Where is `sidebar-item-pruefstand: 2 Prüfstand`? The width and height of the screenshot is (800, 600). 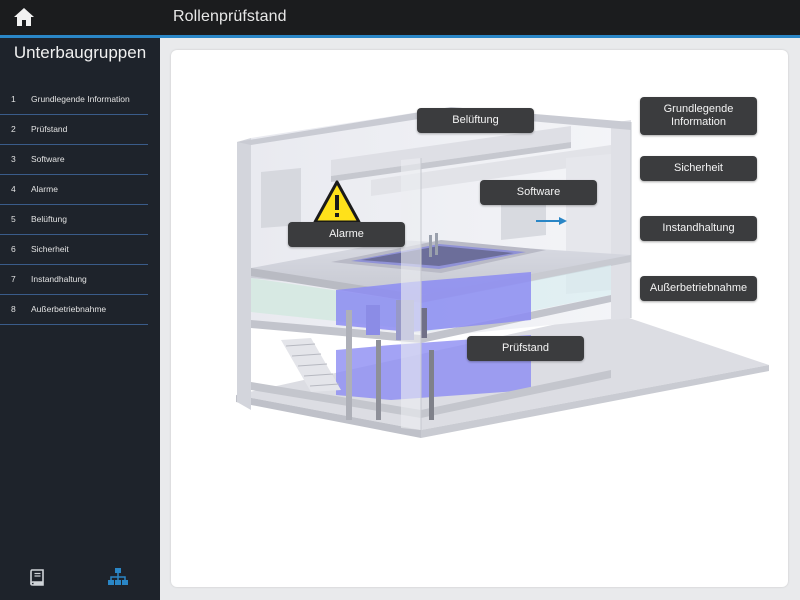 sidebar-item-pruefstand: 2 Prüfstand is located at coordinates (74, 130).